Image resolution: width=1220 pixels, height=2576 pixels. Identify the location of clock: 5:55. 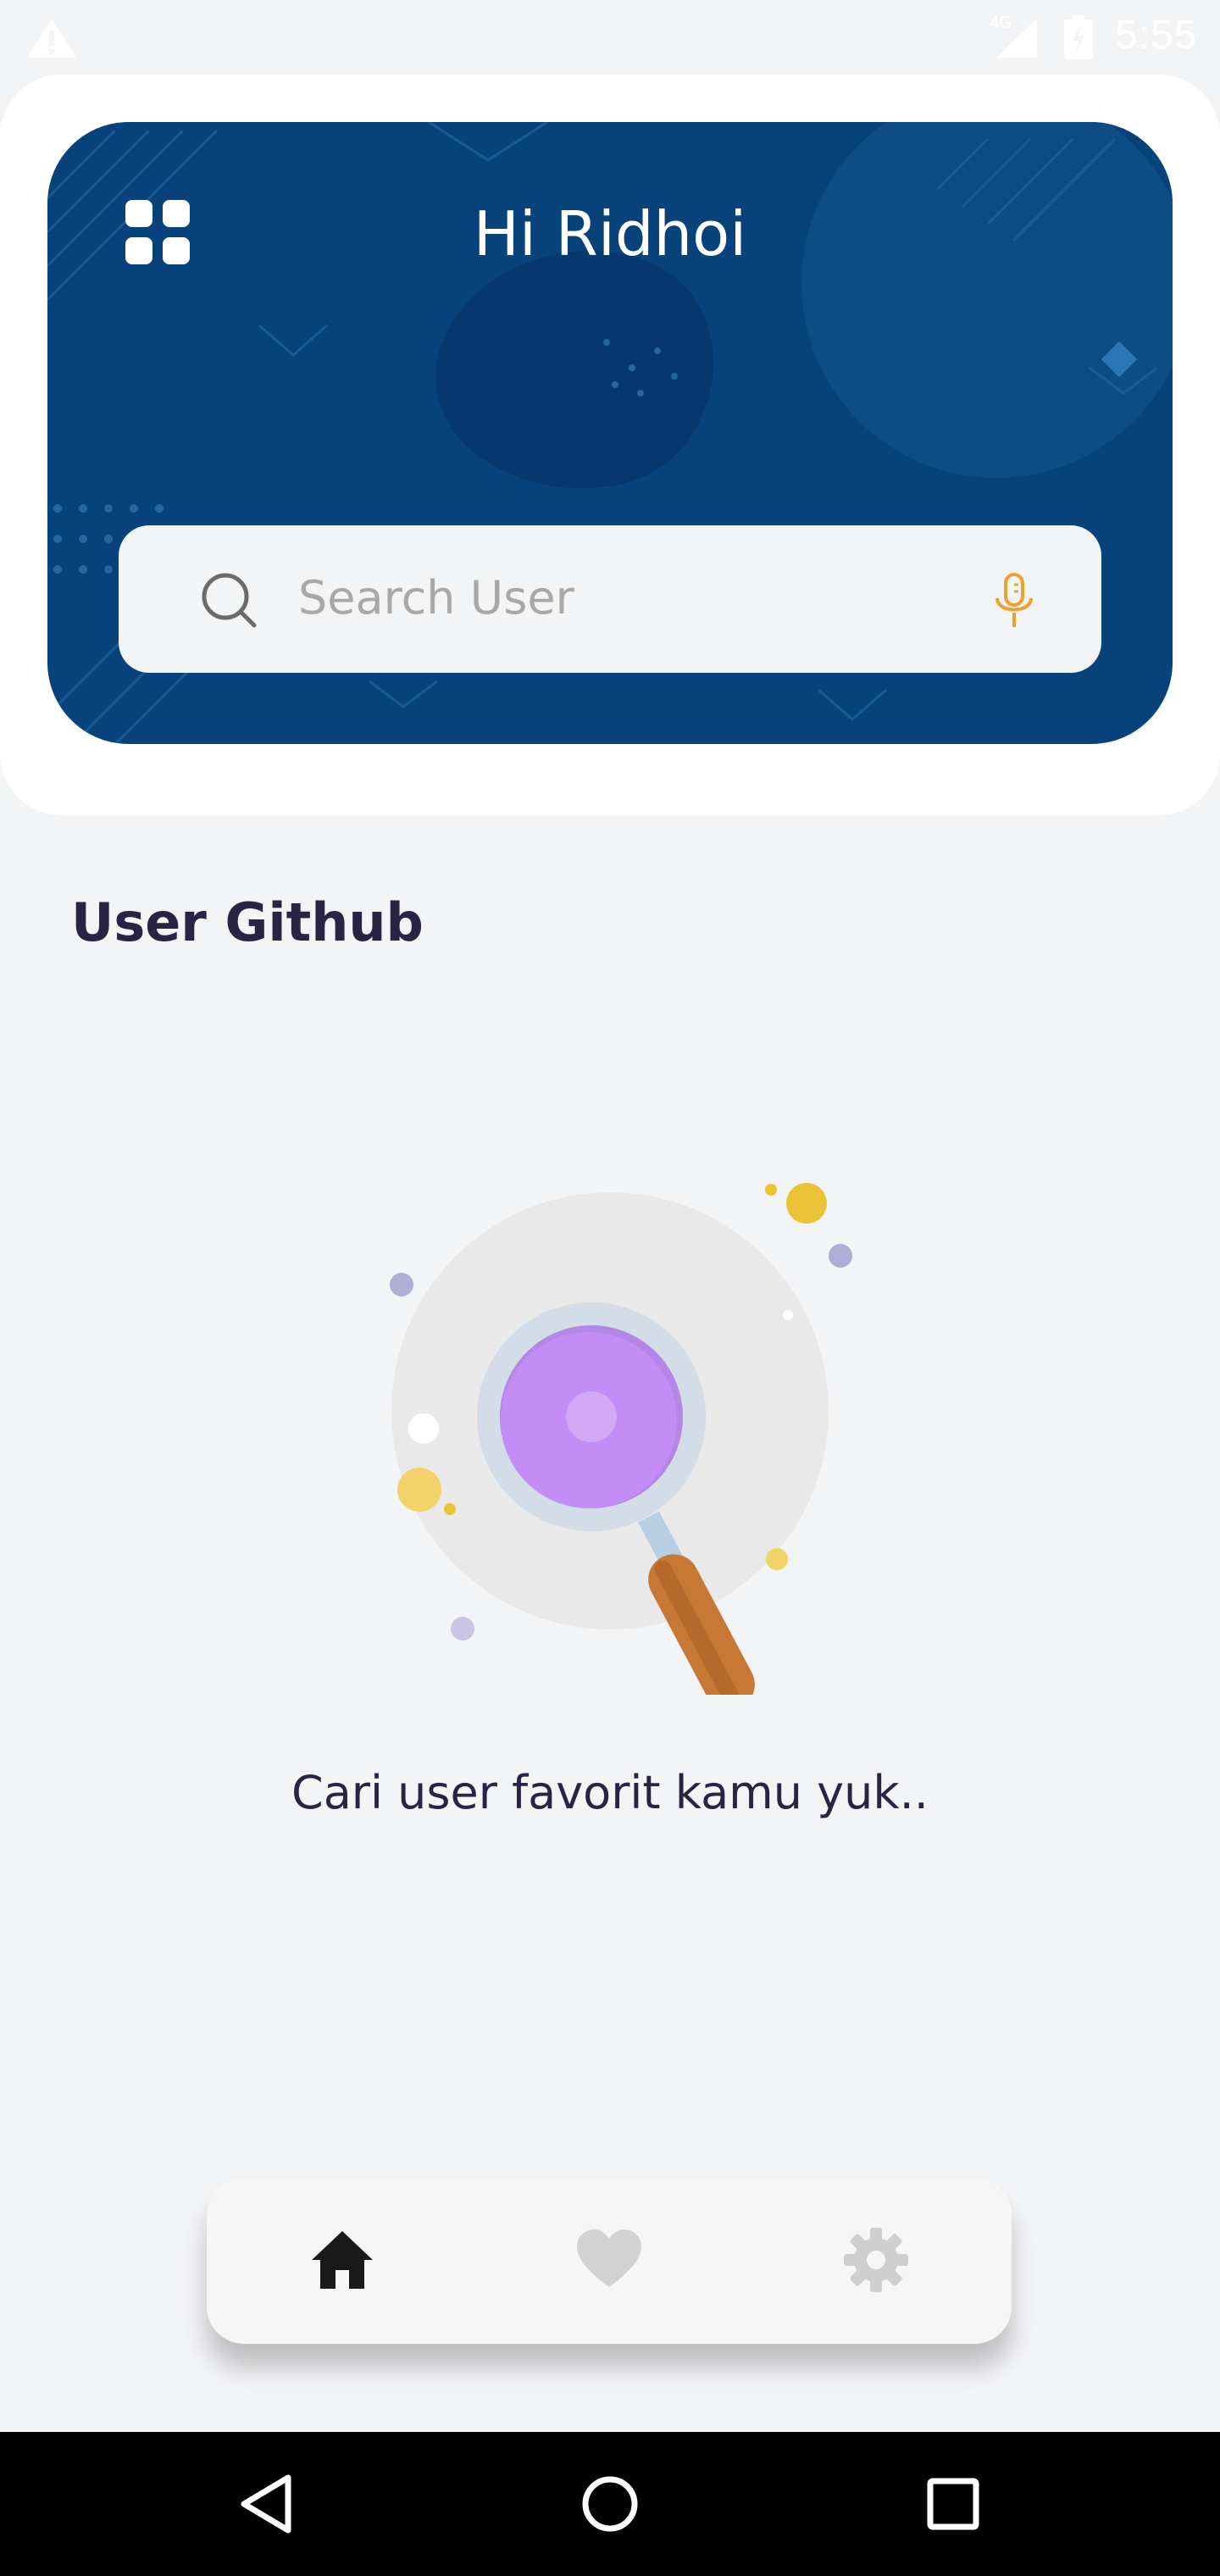
(1156, 35).